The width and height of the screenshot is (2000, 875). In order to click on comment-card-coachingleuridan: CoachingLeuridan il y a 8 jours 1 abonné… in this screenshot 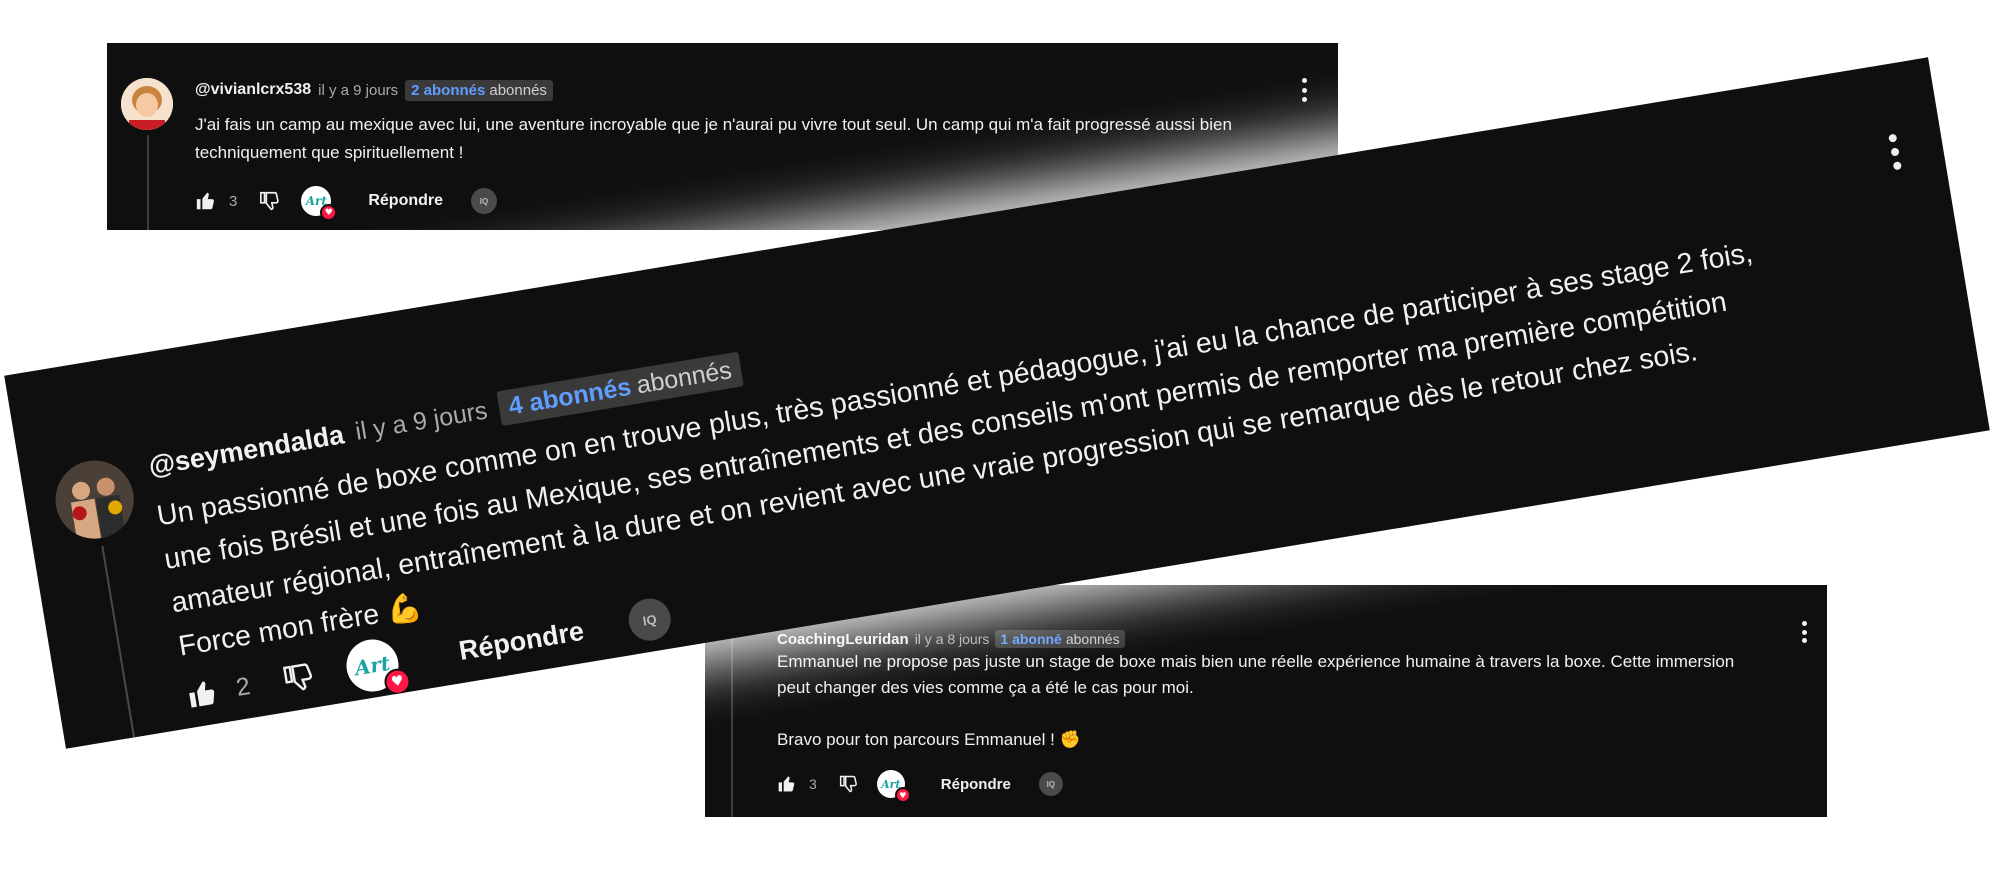, I will do `click(1266, 701)`.